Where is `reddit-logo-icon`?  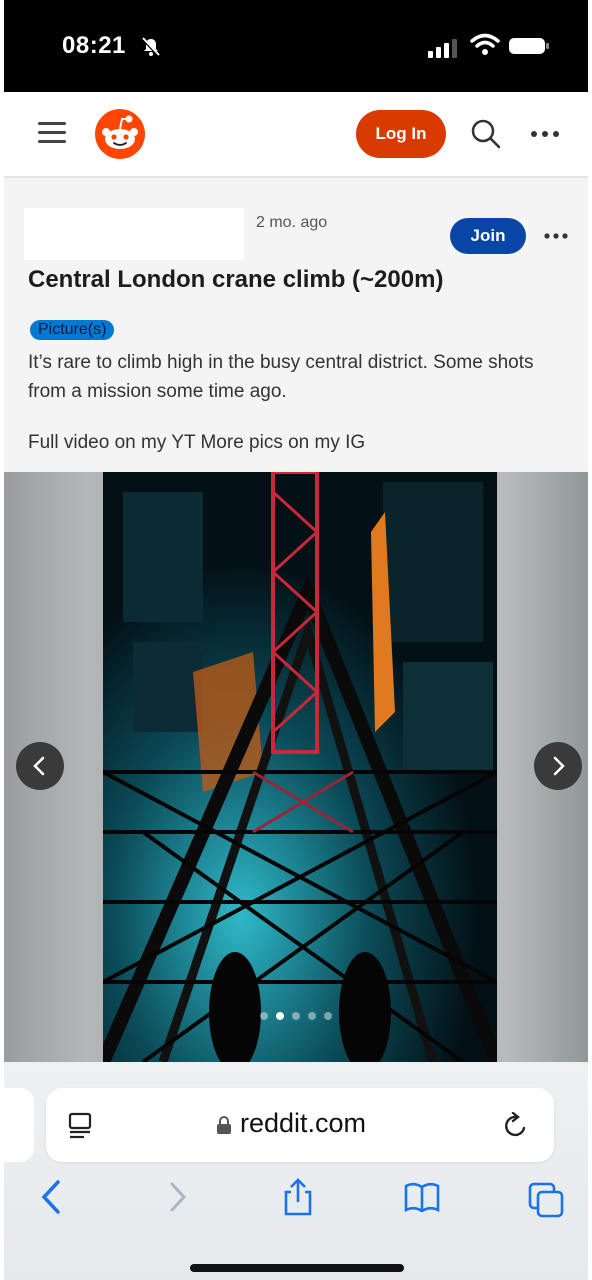 reddit-logo-icon is located at coordinates (120, 134).